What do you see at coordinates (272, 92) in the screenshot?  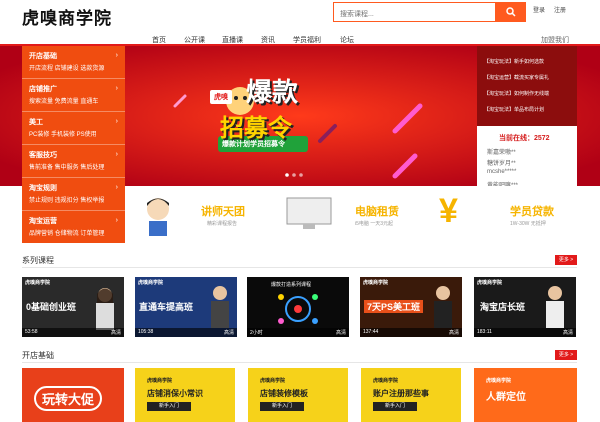 I see `banner-headline-1: 爆款` at bounding box center [272, 92].